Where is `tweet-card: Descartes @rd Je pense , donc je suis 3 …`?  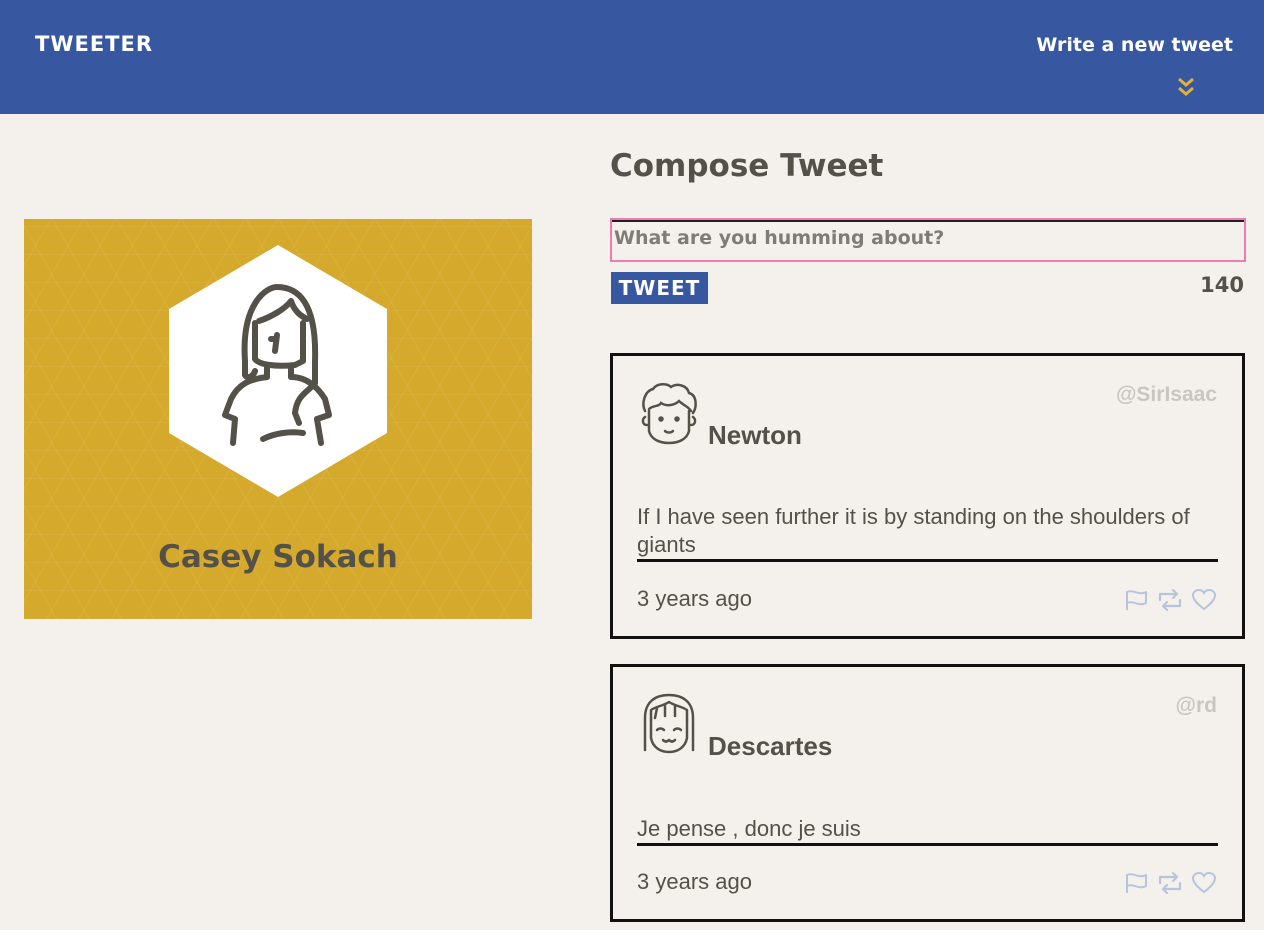 tweet-card: Descartes @rd Je pense , donc je suis 3 … is located at coordinates (927, 793).